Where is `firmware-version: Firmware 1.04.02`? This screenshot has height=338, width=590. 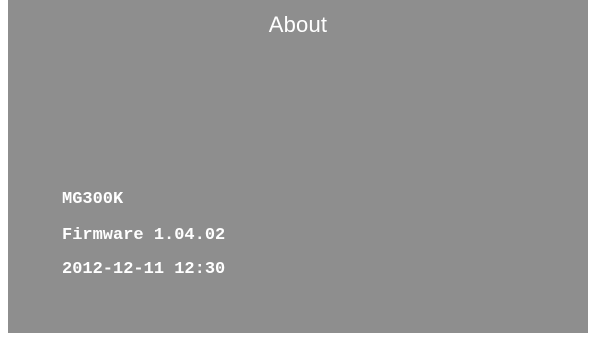 firmware-version: Firmware 1.04.02 is located at coordinates (144, 235).